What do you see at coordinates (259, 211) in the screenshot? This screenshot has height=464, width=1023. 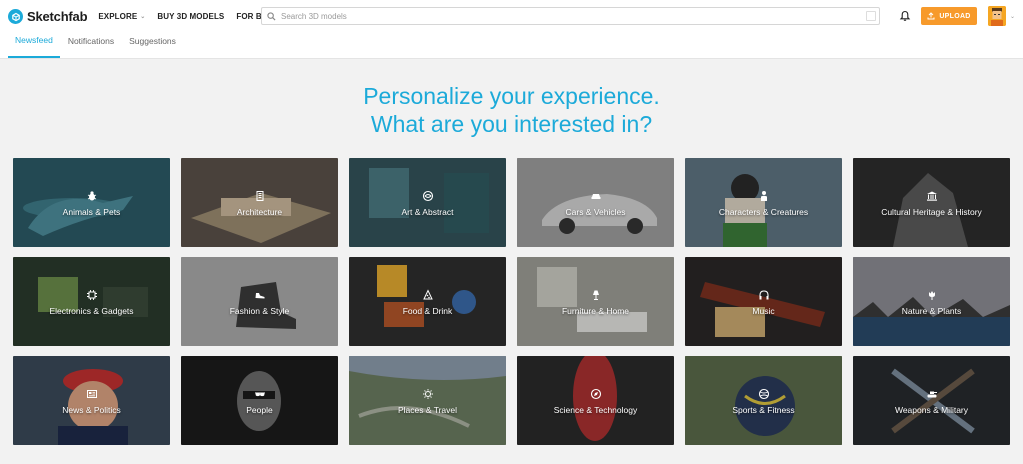 I see `category-label: Architecture` at bounding box center [259, 211].